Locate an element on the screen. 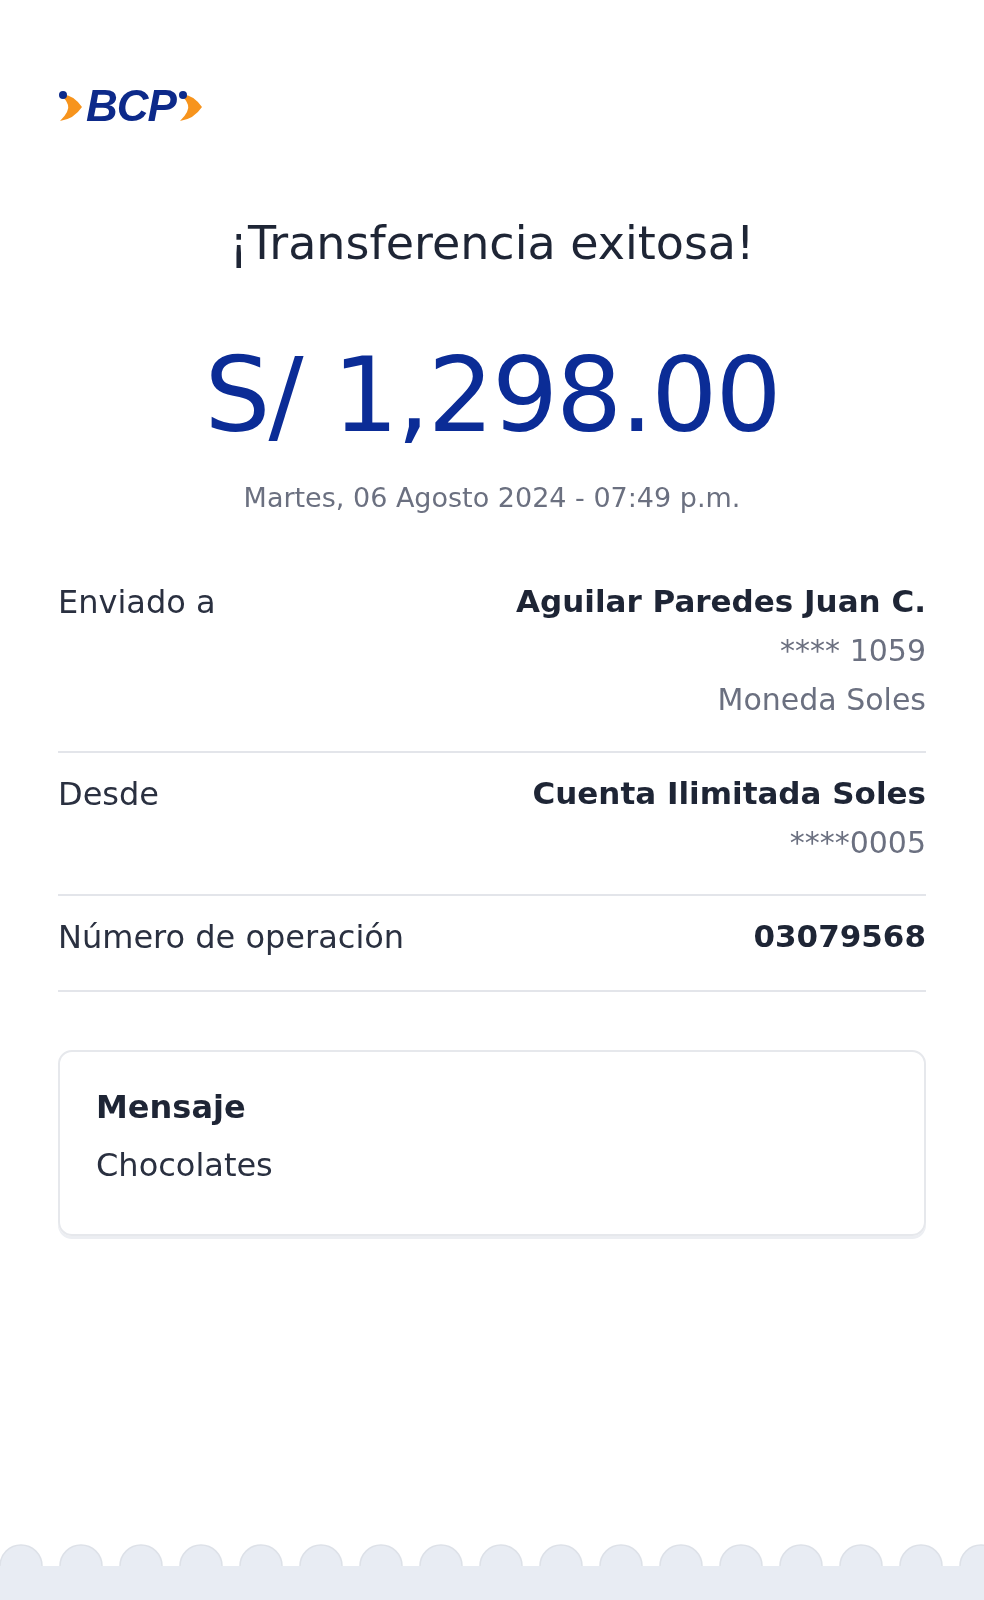 The image size is (984, 1600). date-time: Martes, 06 Agosto 2024 - 07:49 p.m. is located at coordinates (492, 498).